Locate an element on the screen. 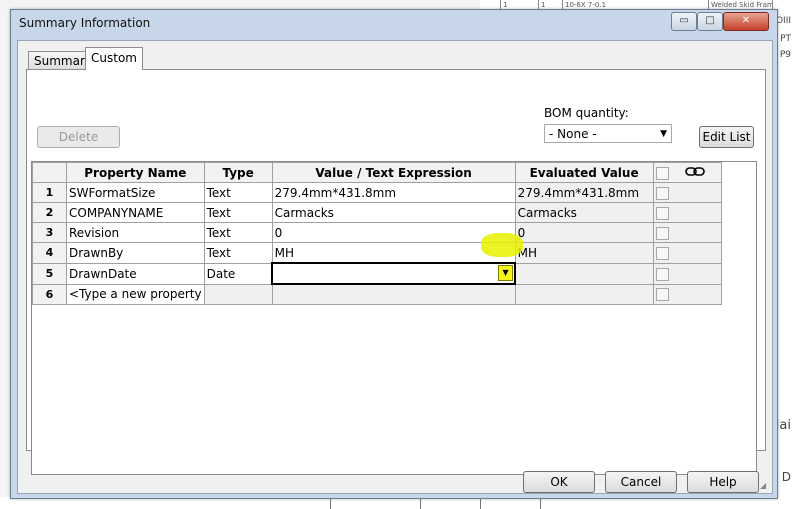  minimize-icon: ▭ is located at coordinates (684, 20).